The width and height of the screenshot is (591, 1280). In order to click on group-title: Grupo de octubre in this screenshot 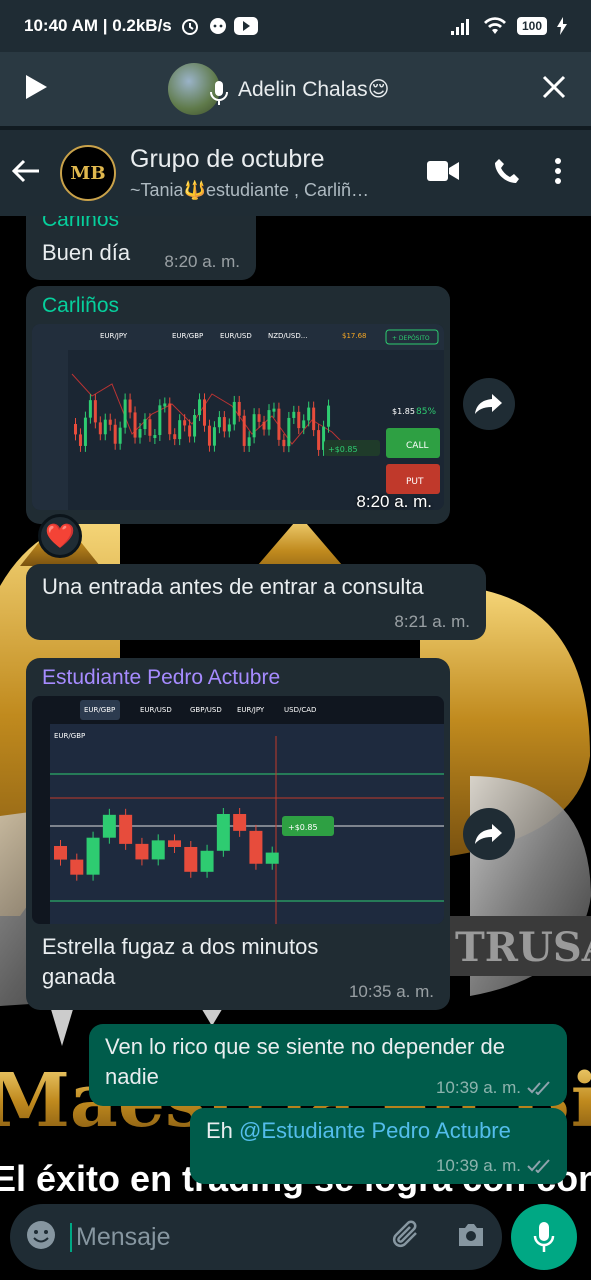, I will do `click(227, 159)`.